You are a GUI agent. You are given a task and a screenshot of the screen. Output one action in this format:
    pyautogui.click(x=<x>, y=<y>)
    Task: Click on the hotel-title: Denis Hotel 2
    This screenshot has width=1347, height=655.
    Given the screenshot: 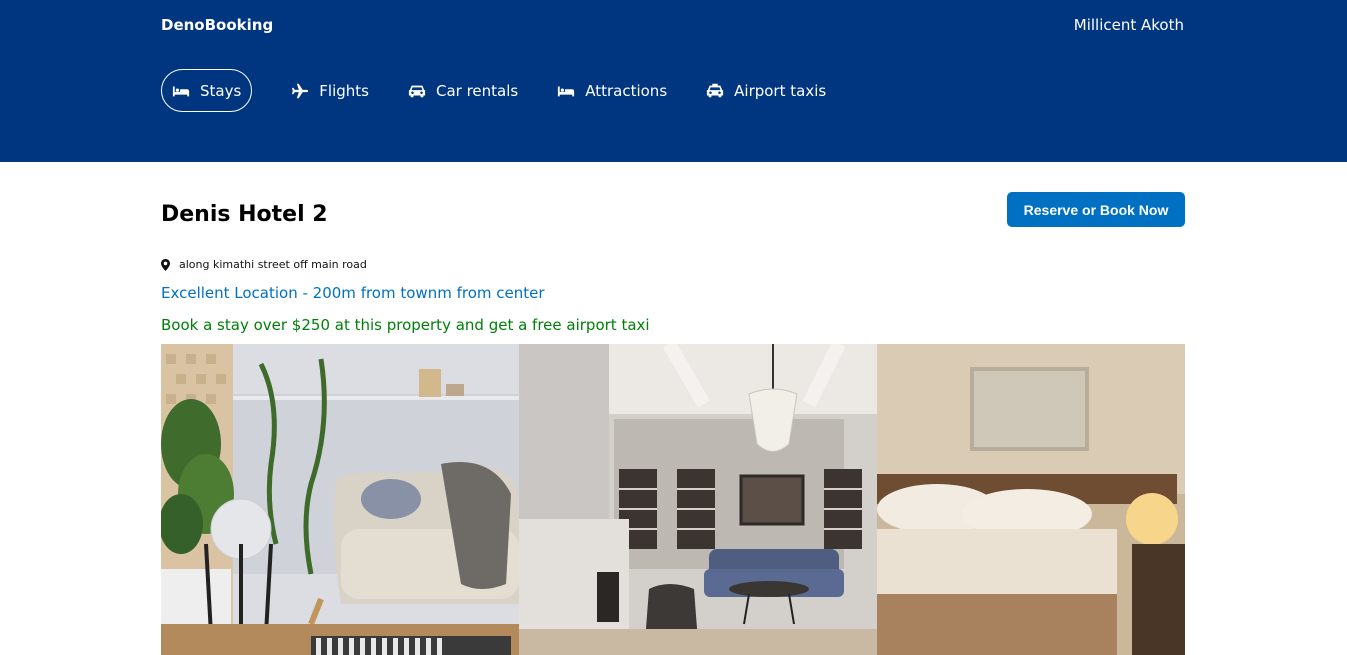 What is the action you would take?
    pyautogui.click(x=244, y=214)
    